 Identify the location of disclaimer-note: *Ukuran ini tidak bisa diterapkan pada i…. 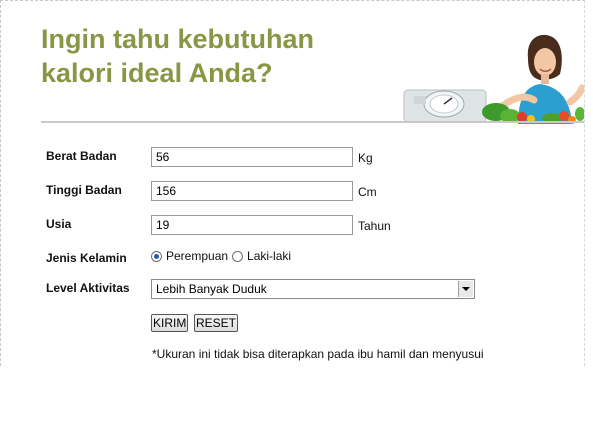
(318, 354).